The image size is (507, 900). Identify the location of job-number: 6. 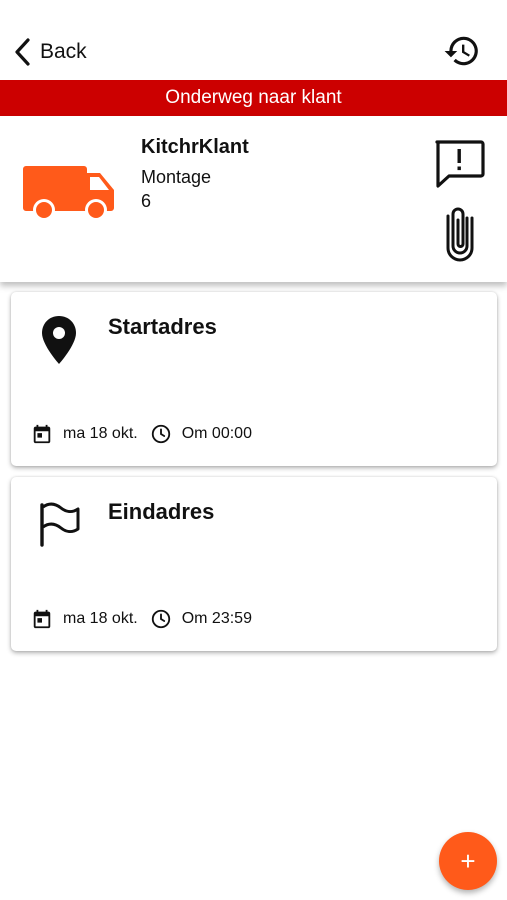
(146, 201).